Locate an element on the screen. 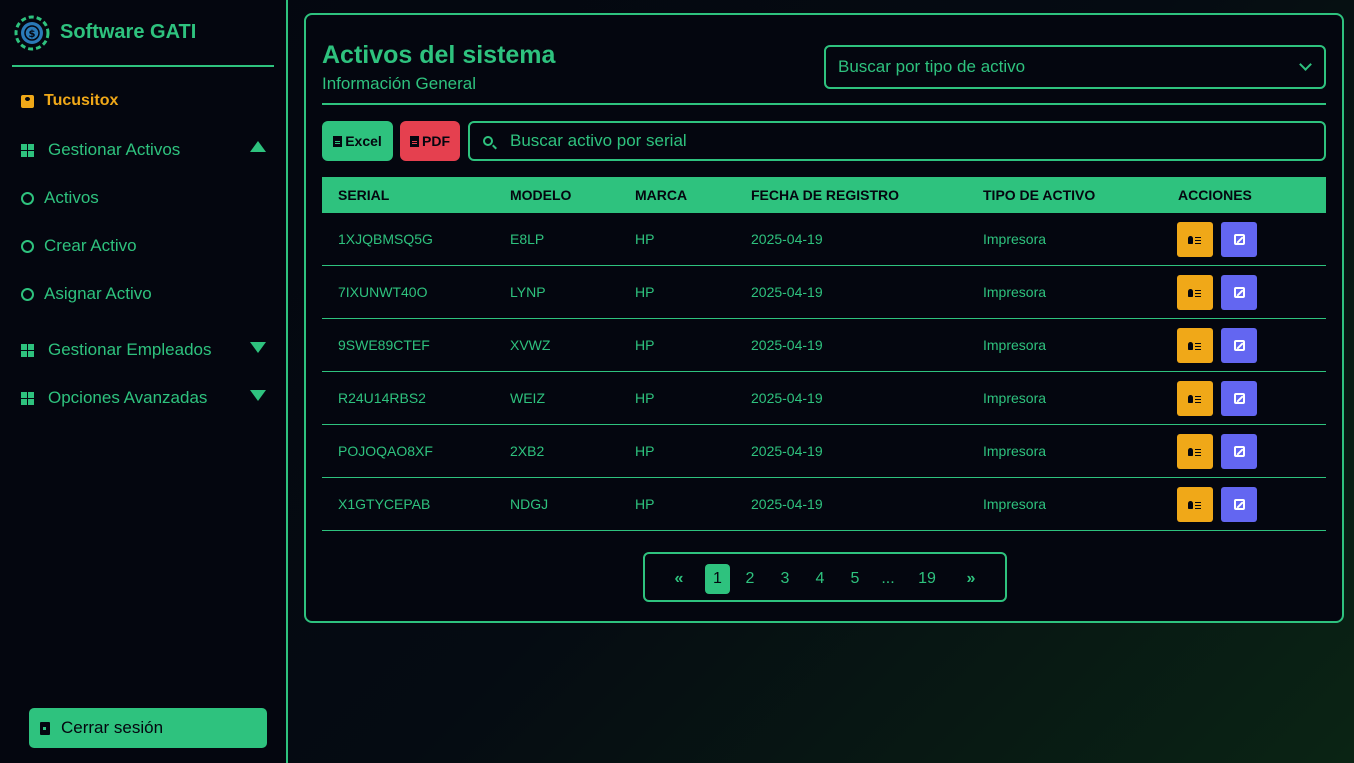 The height and width of the screenshot is (763, 1354). cell-serial: POJOQAO8XF is located at coordinates (385, 451).